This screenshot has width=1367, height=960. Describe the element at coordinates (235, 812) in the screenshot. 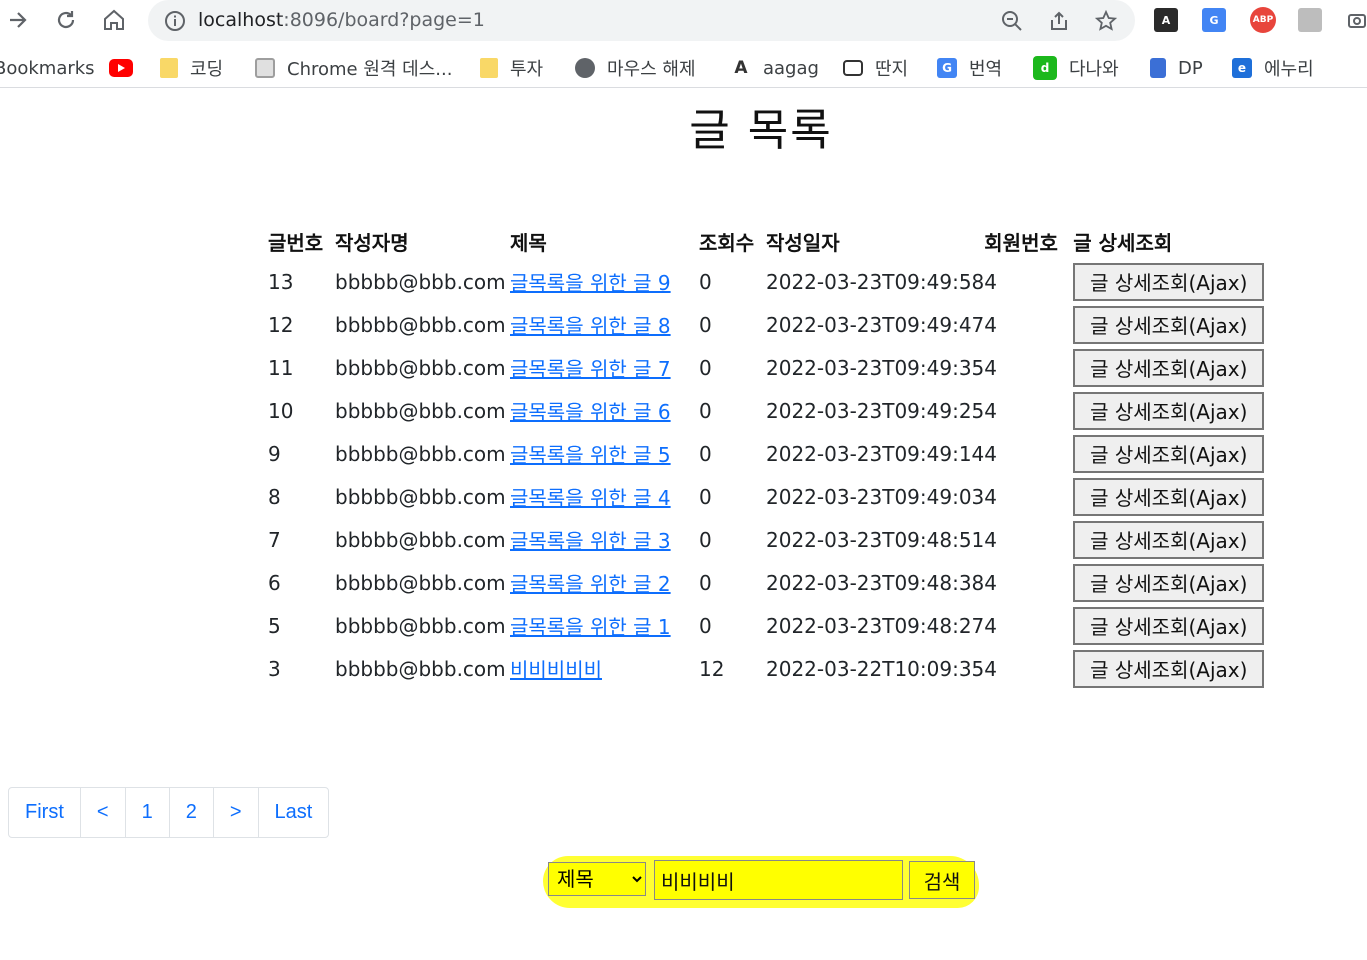

I see `page-next-link: >` at that location.